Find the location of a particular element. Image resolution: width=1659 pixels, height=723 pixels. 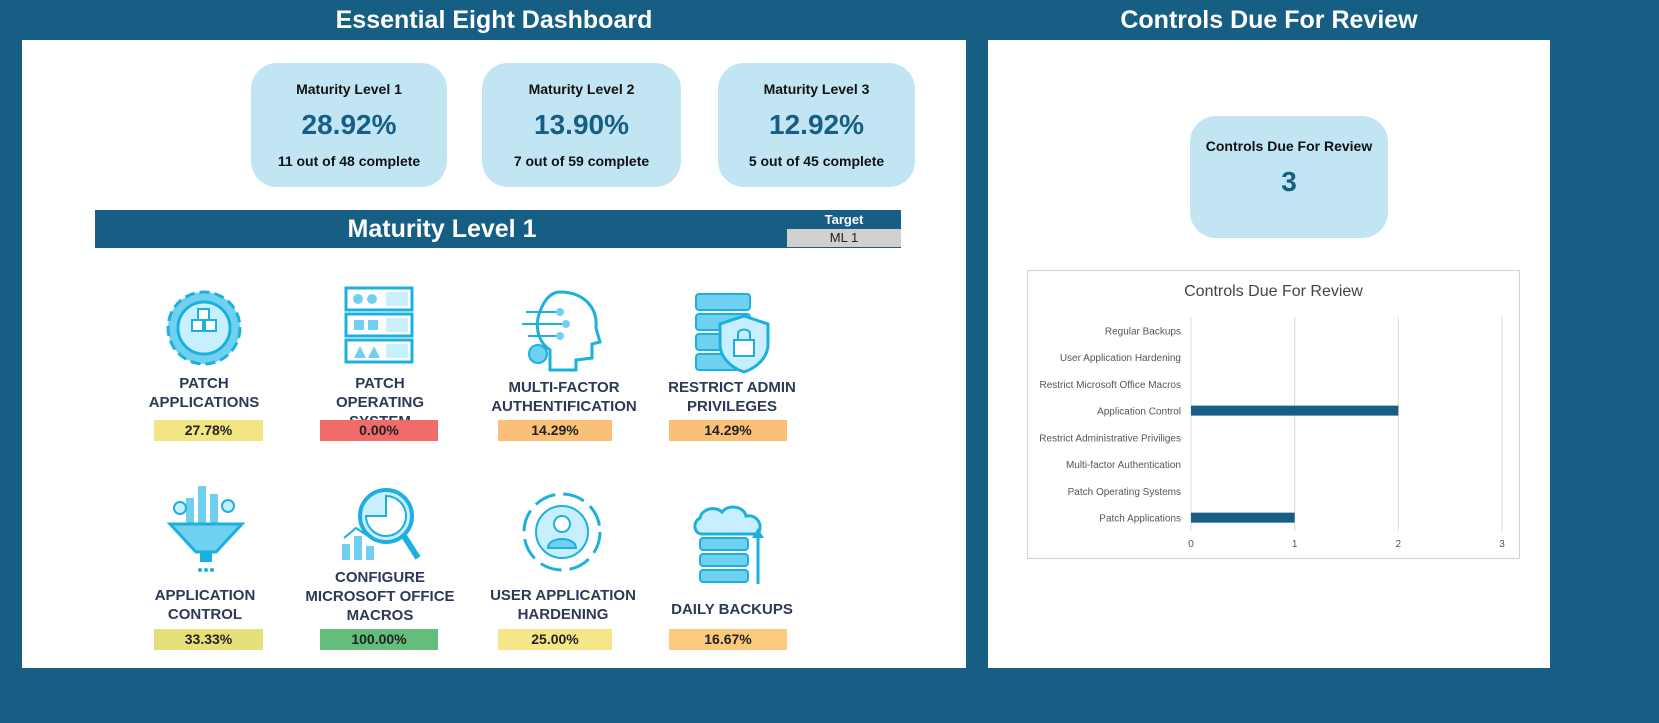

tile-label-daily-backups: DAILY BACKUPS is located at coordinates (732, 609).